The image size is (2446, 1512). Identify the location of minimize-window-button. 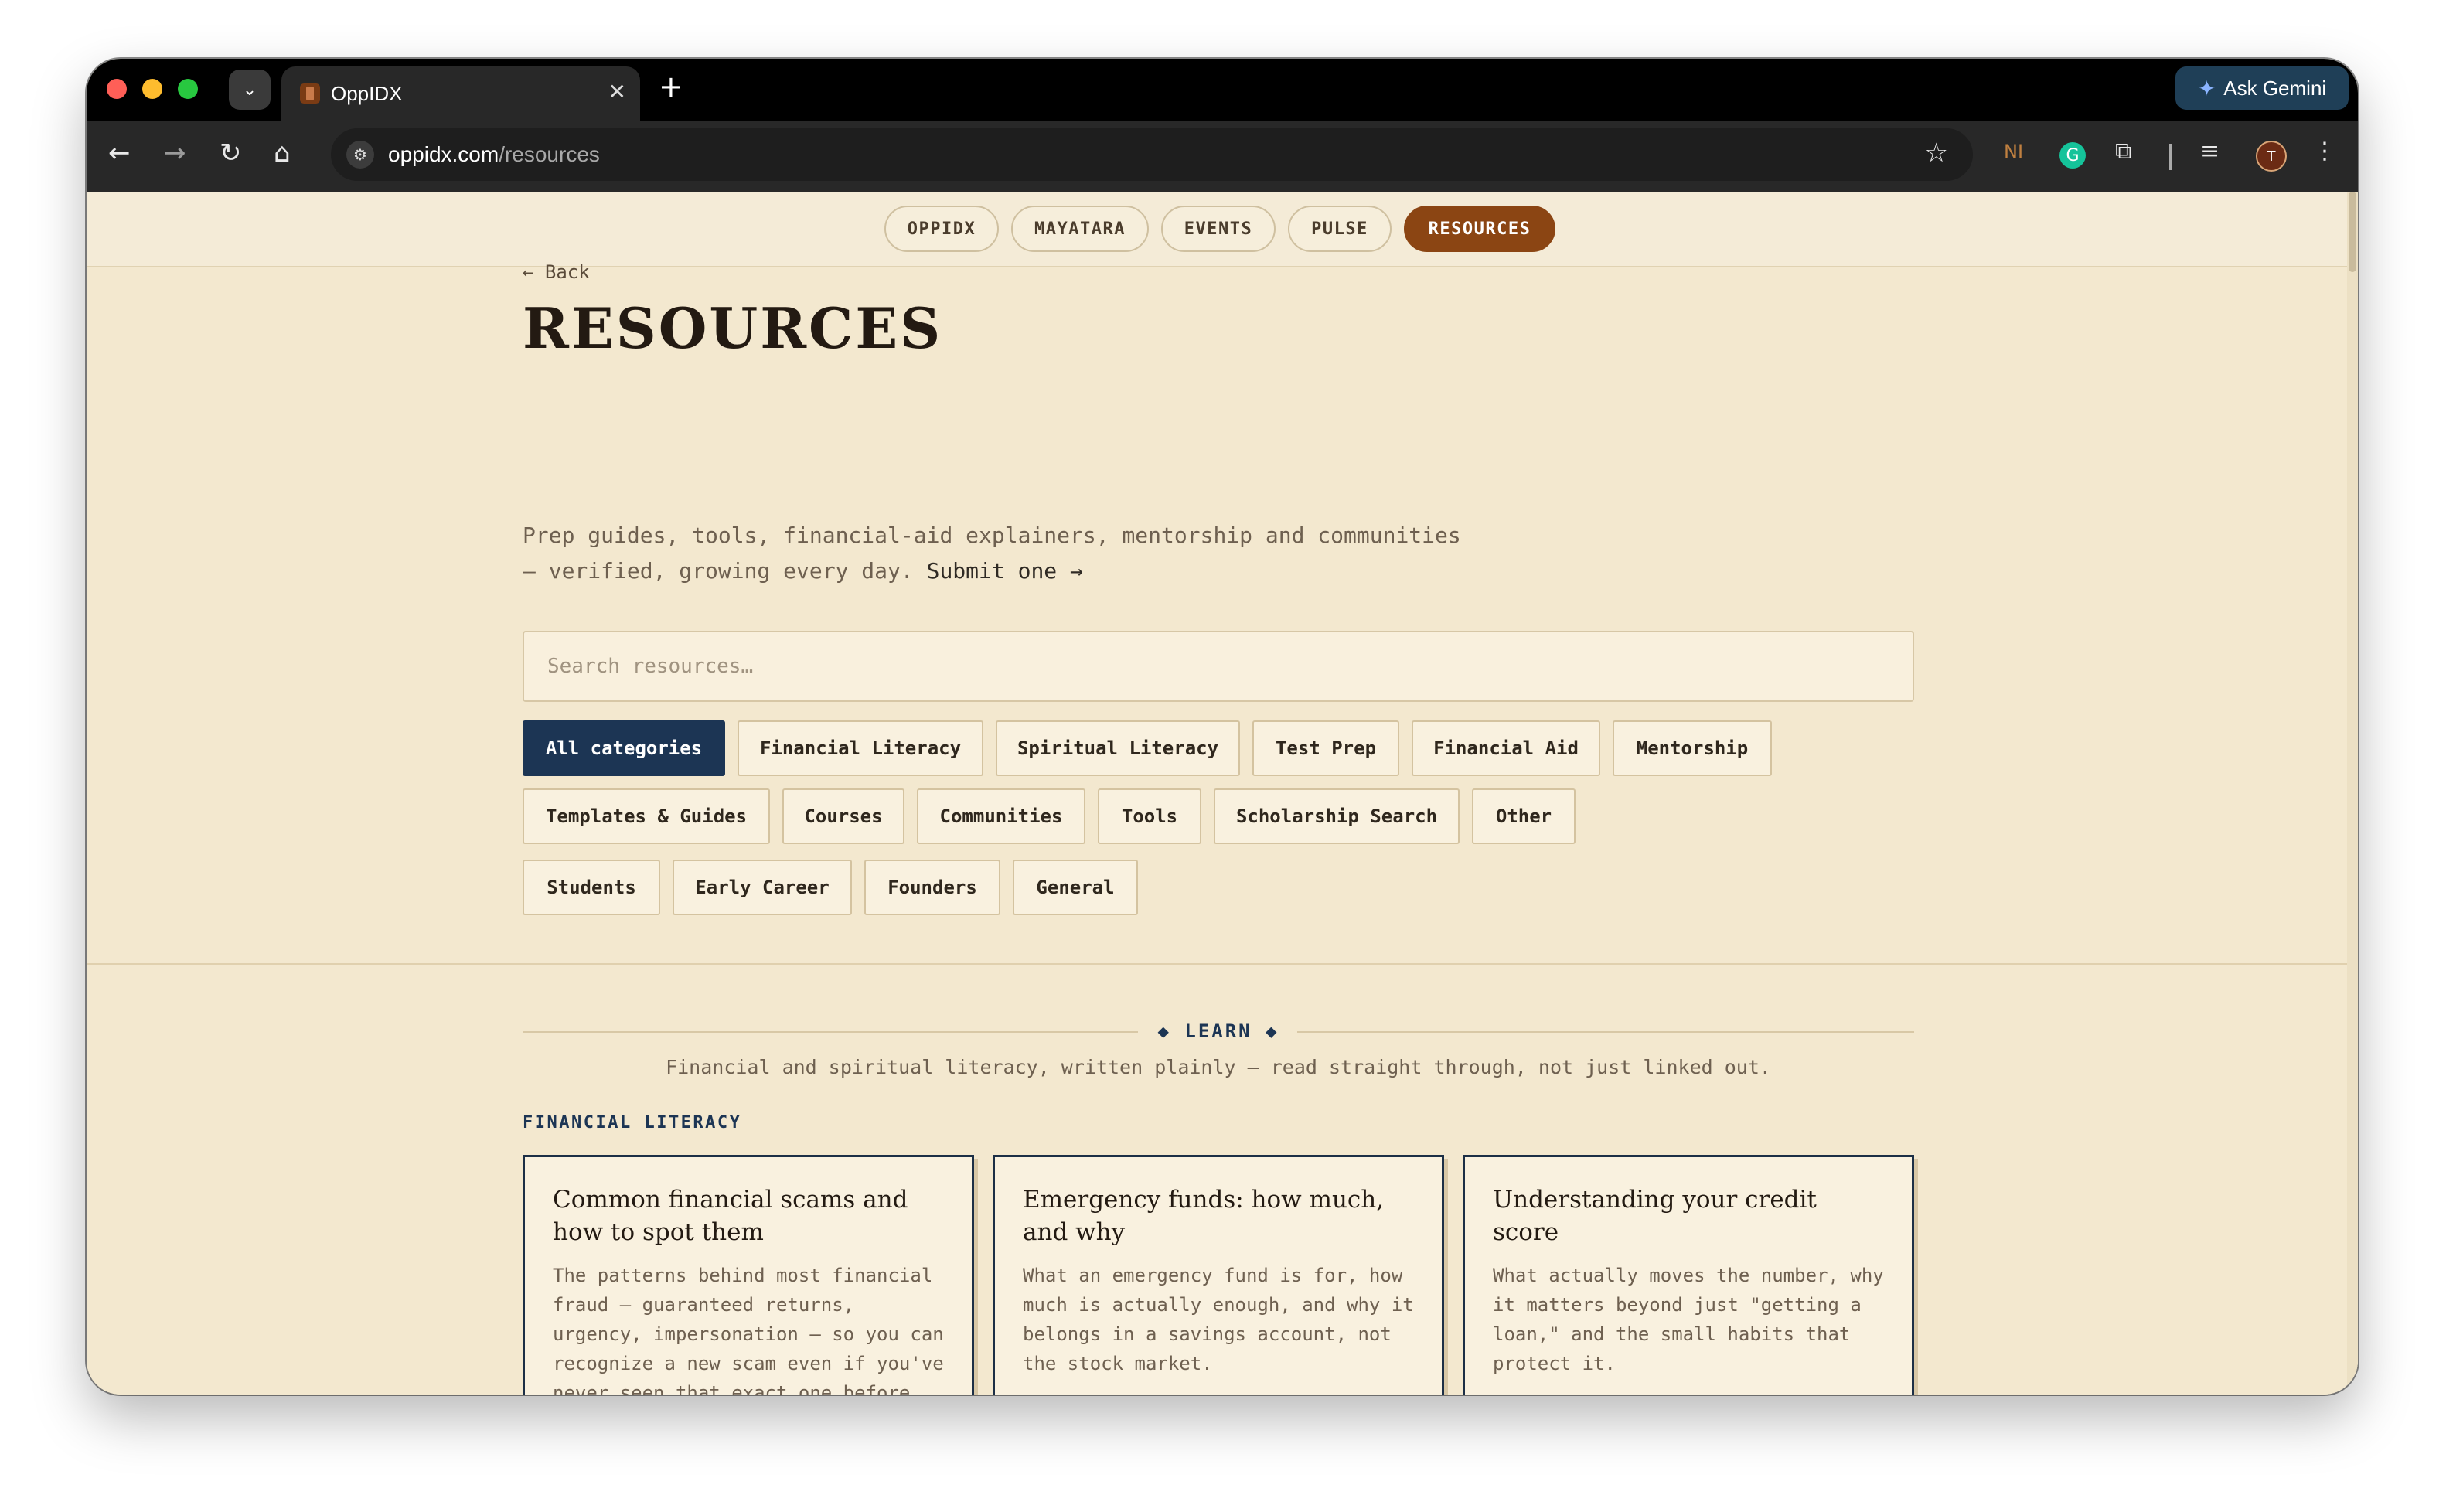
(152, 89).